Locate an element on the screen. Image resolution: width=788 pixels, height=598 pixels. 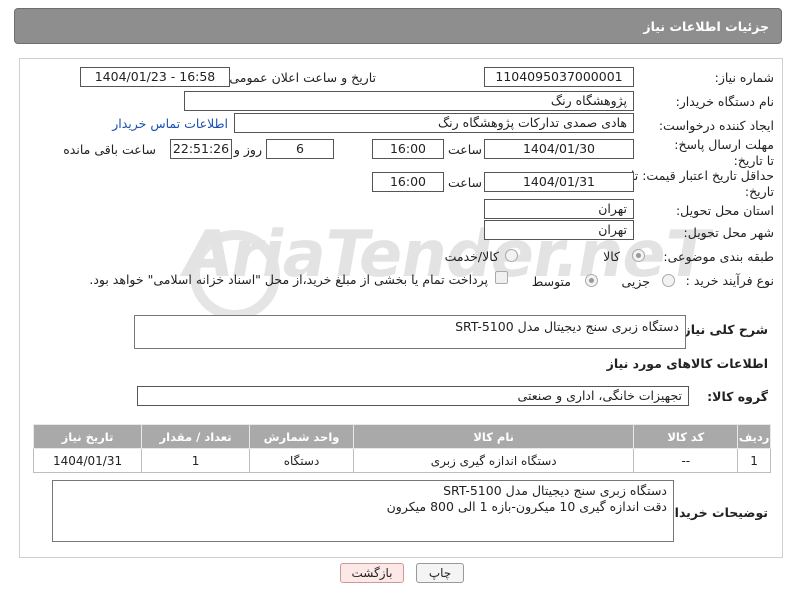
contact-buyer-link: اطلاعات تماس خریدار is located at coordinates (170, 123).